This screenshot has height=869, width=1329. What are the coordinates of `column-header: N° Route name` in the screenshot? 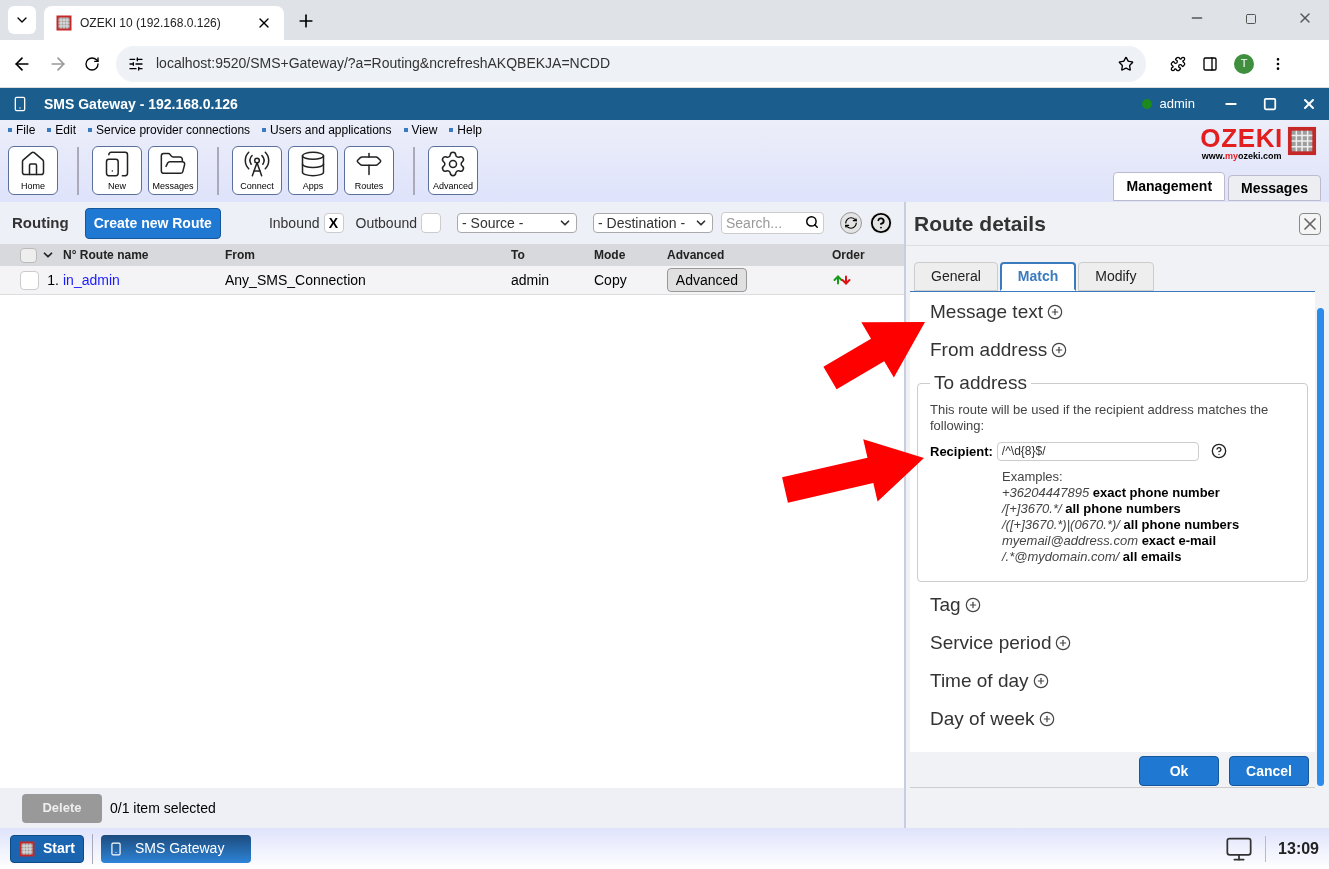 It's located at (144, 255).